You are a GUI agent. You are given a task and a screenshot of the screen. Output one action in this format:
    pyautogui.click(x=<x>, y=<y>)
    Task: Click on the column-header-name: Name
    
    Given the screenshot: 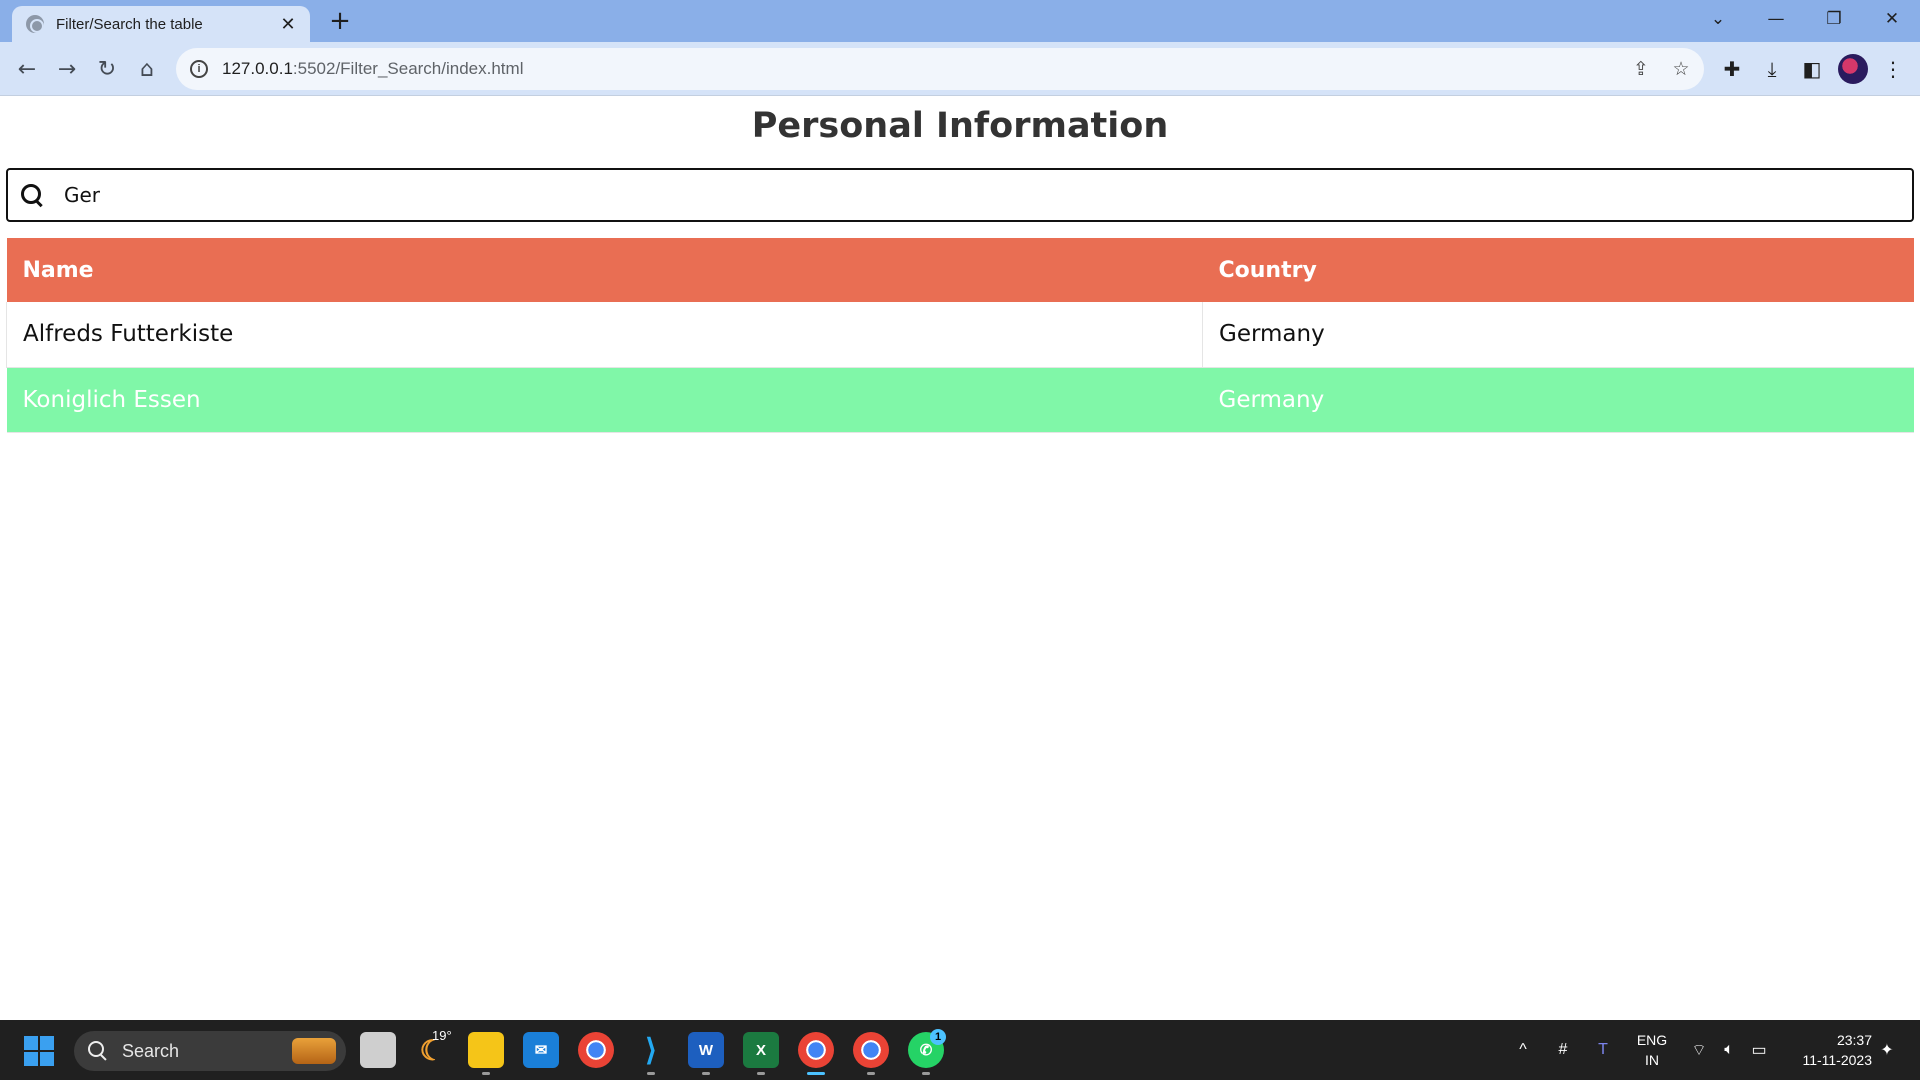 What is the action you would take?
    pyautogui.click(x=604, y=270)
    